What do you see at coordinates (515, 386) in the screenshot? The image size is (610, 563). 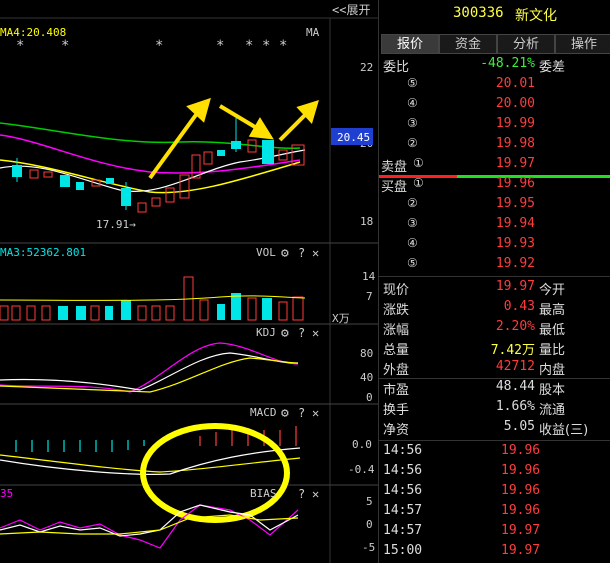 I see `fund-value: 48.44` at bounding box center [515, 386].